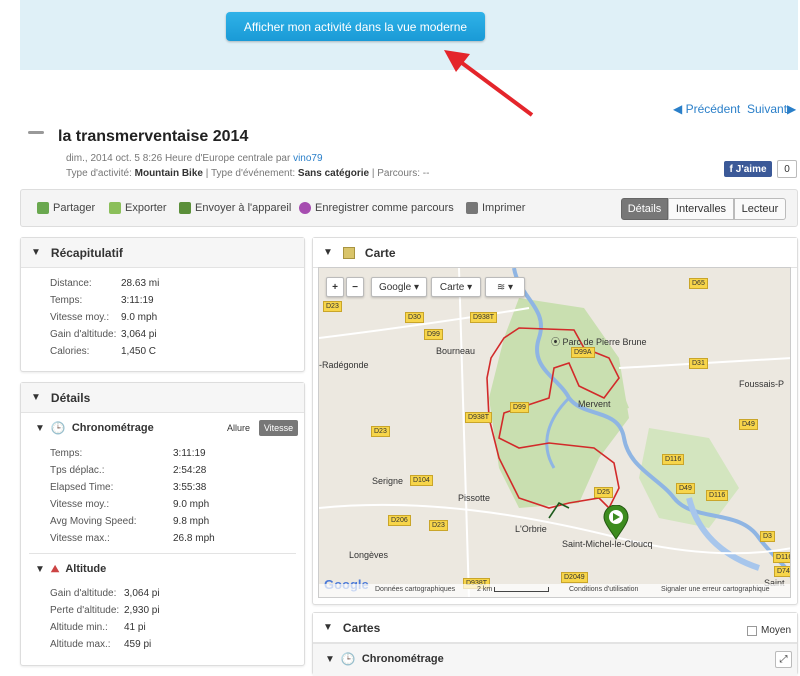 The height and width of the screenshot is (676, 800). I want to click on pace-toggle: Allure, so click(238, 428).